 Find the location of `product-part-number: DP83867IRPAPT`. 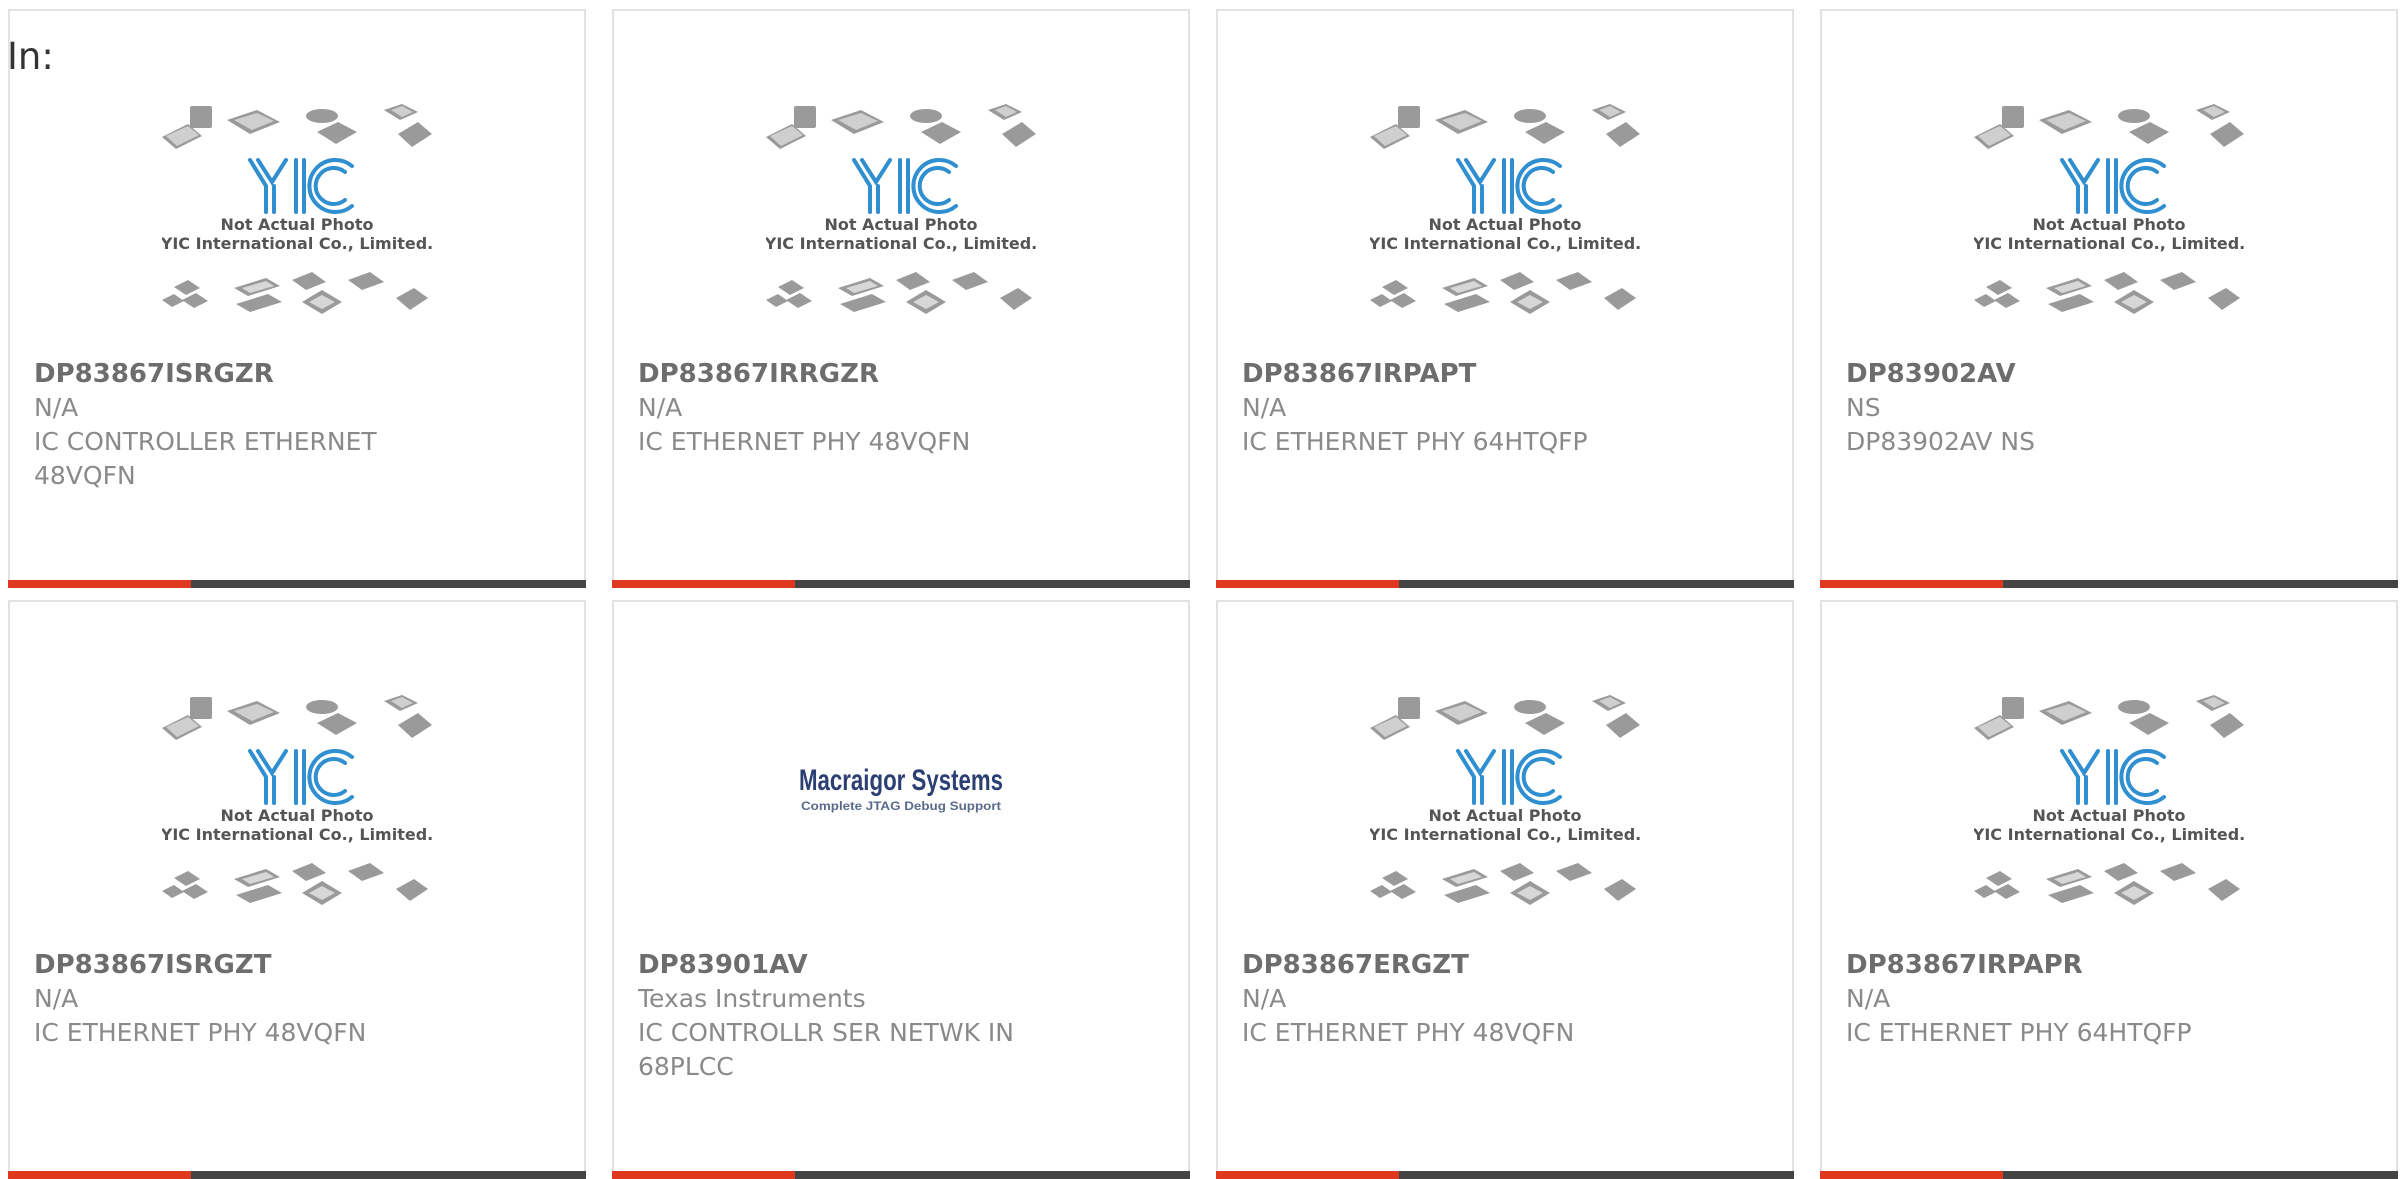

product-part-number: DP83867IRPAPT is located at coordinates (1505, 374).